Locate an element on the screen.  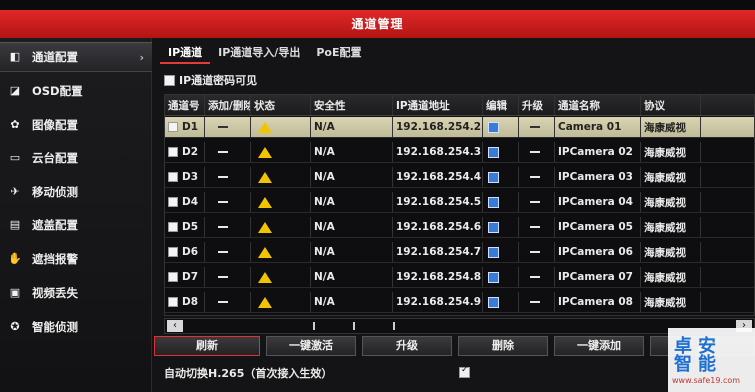
upgrade-button: 升级 is located at coordinates (407, 346).